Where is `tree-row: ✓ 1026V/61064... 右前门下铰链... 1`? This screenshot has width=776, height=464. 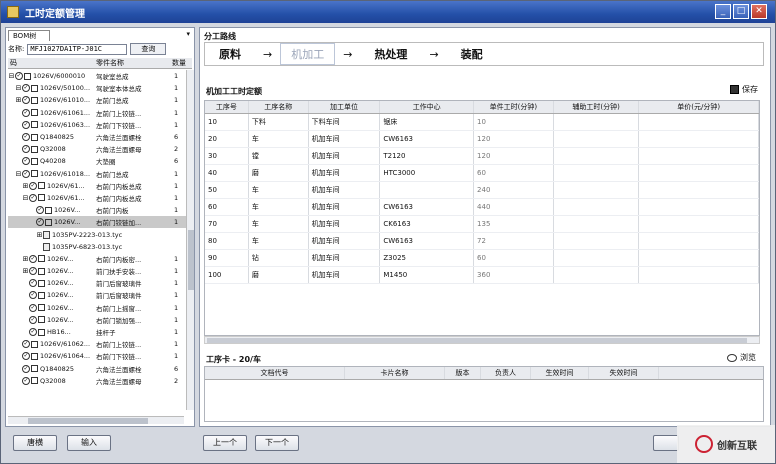 tree-row: ✓ 1026V/61064... 右前门下铰链... 1 is located at coordinates (98, 356).